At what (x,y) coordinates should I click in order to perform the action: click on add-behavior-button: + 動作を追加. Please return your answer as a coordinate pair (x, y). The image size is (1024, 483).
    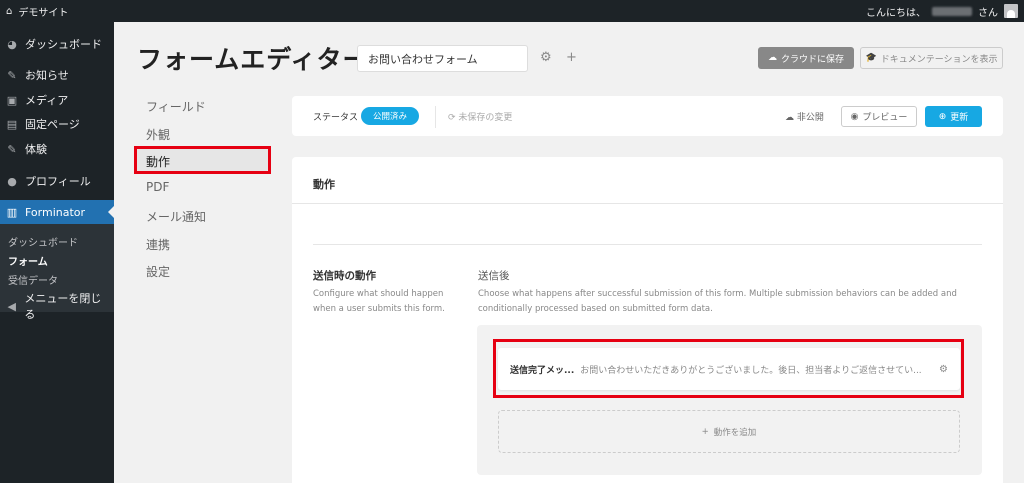
    Looking at the image, I should click on (729, 431).